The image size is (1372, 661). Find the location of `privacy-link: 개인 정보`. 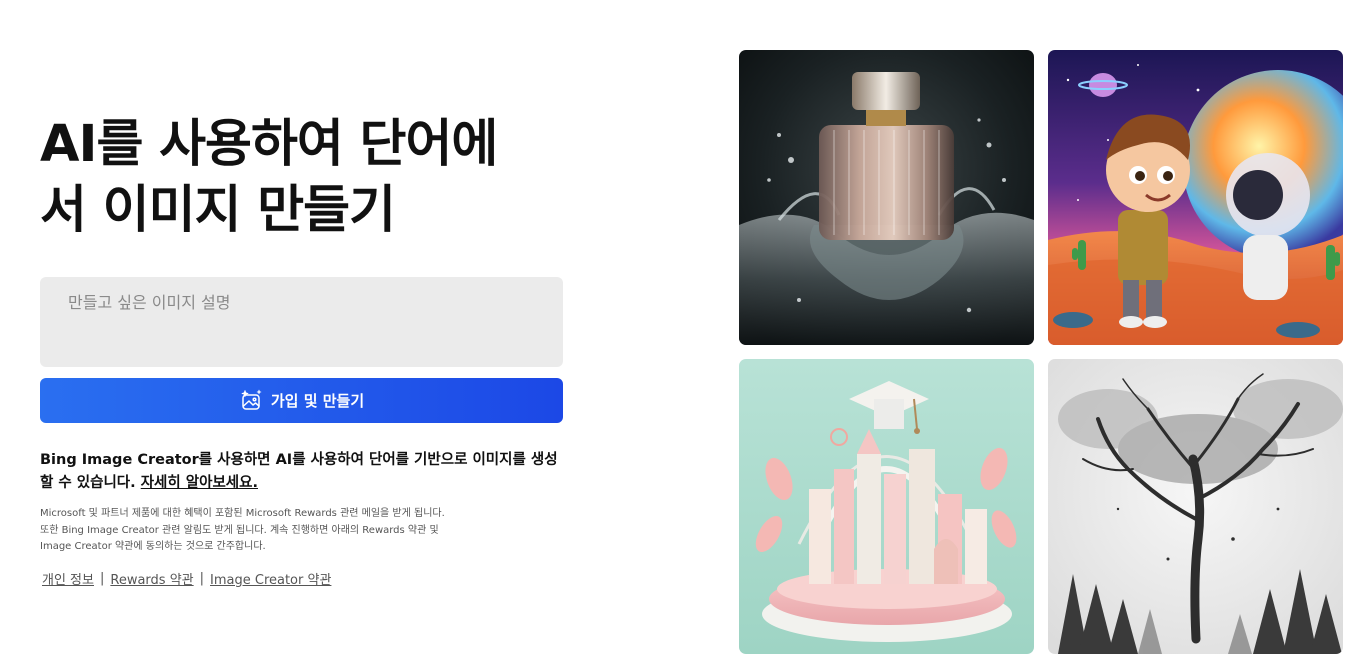

privacy-link: 개인 정보 is located at coordinates (68, 578).